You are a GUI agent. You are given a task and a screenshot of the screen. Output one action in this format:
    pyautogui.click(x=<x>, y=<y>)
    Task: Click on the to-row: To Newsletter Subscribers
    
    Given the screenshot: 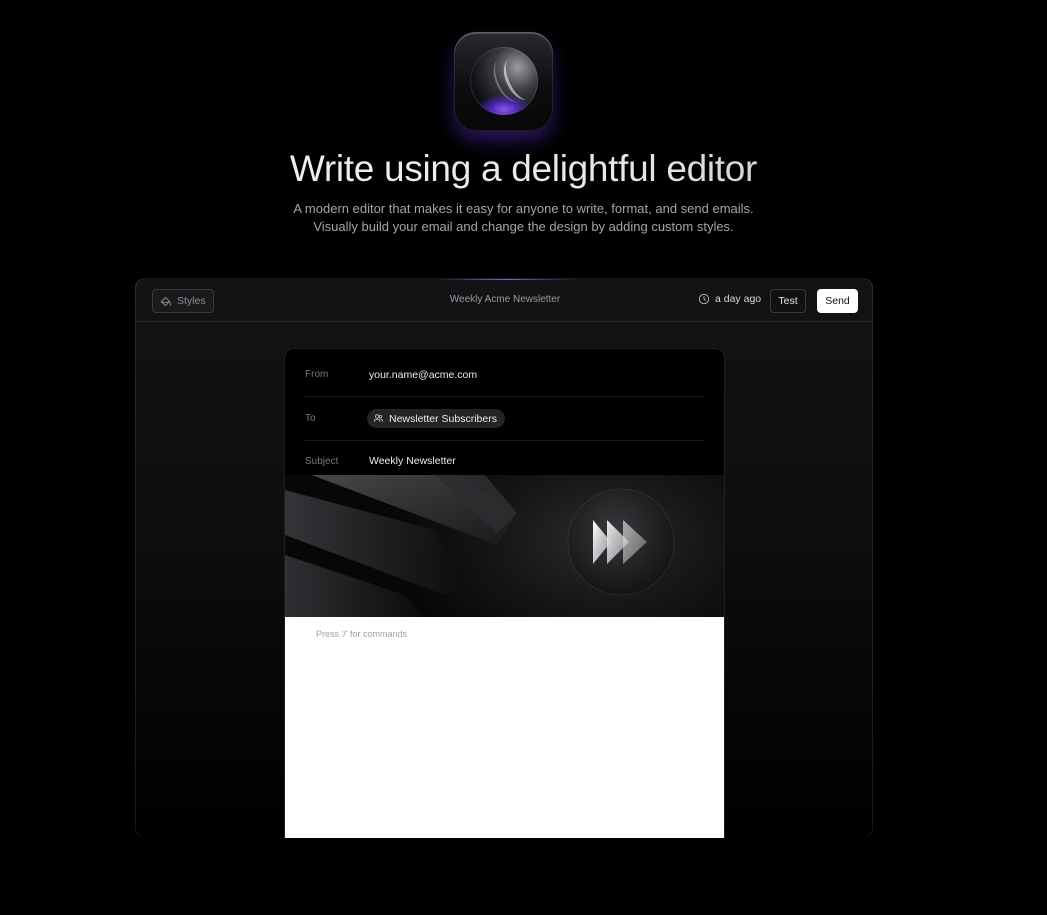 What is the action you would take?
    pyautogui.click(x=504, y=419)
    